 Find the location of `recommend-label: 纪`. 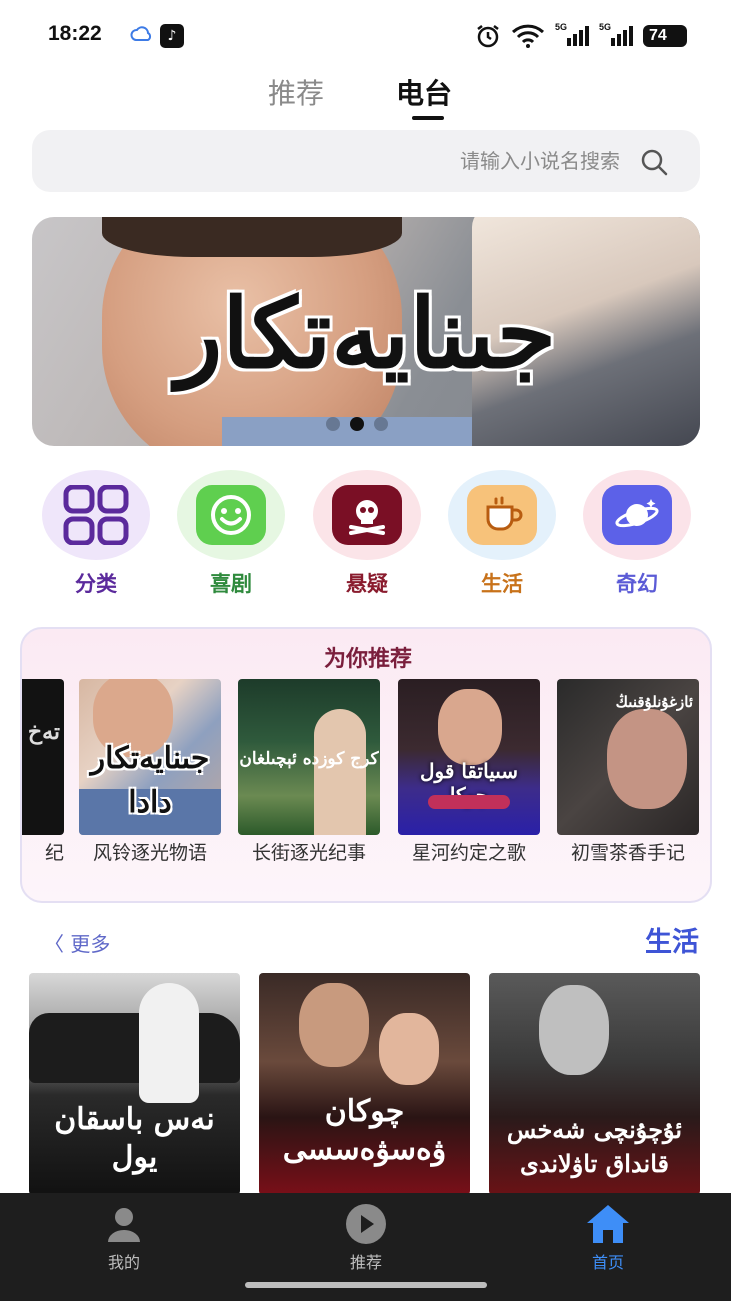

recommend-label: 纪 is located at coordinates (54, 853).